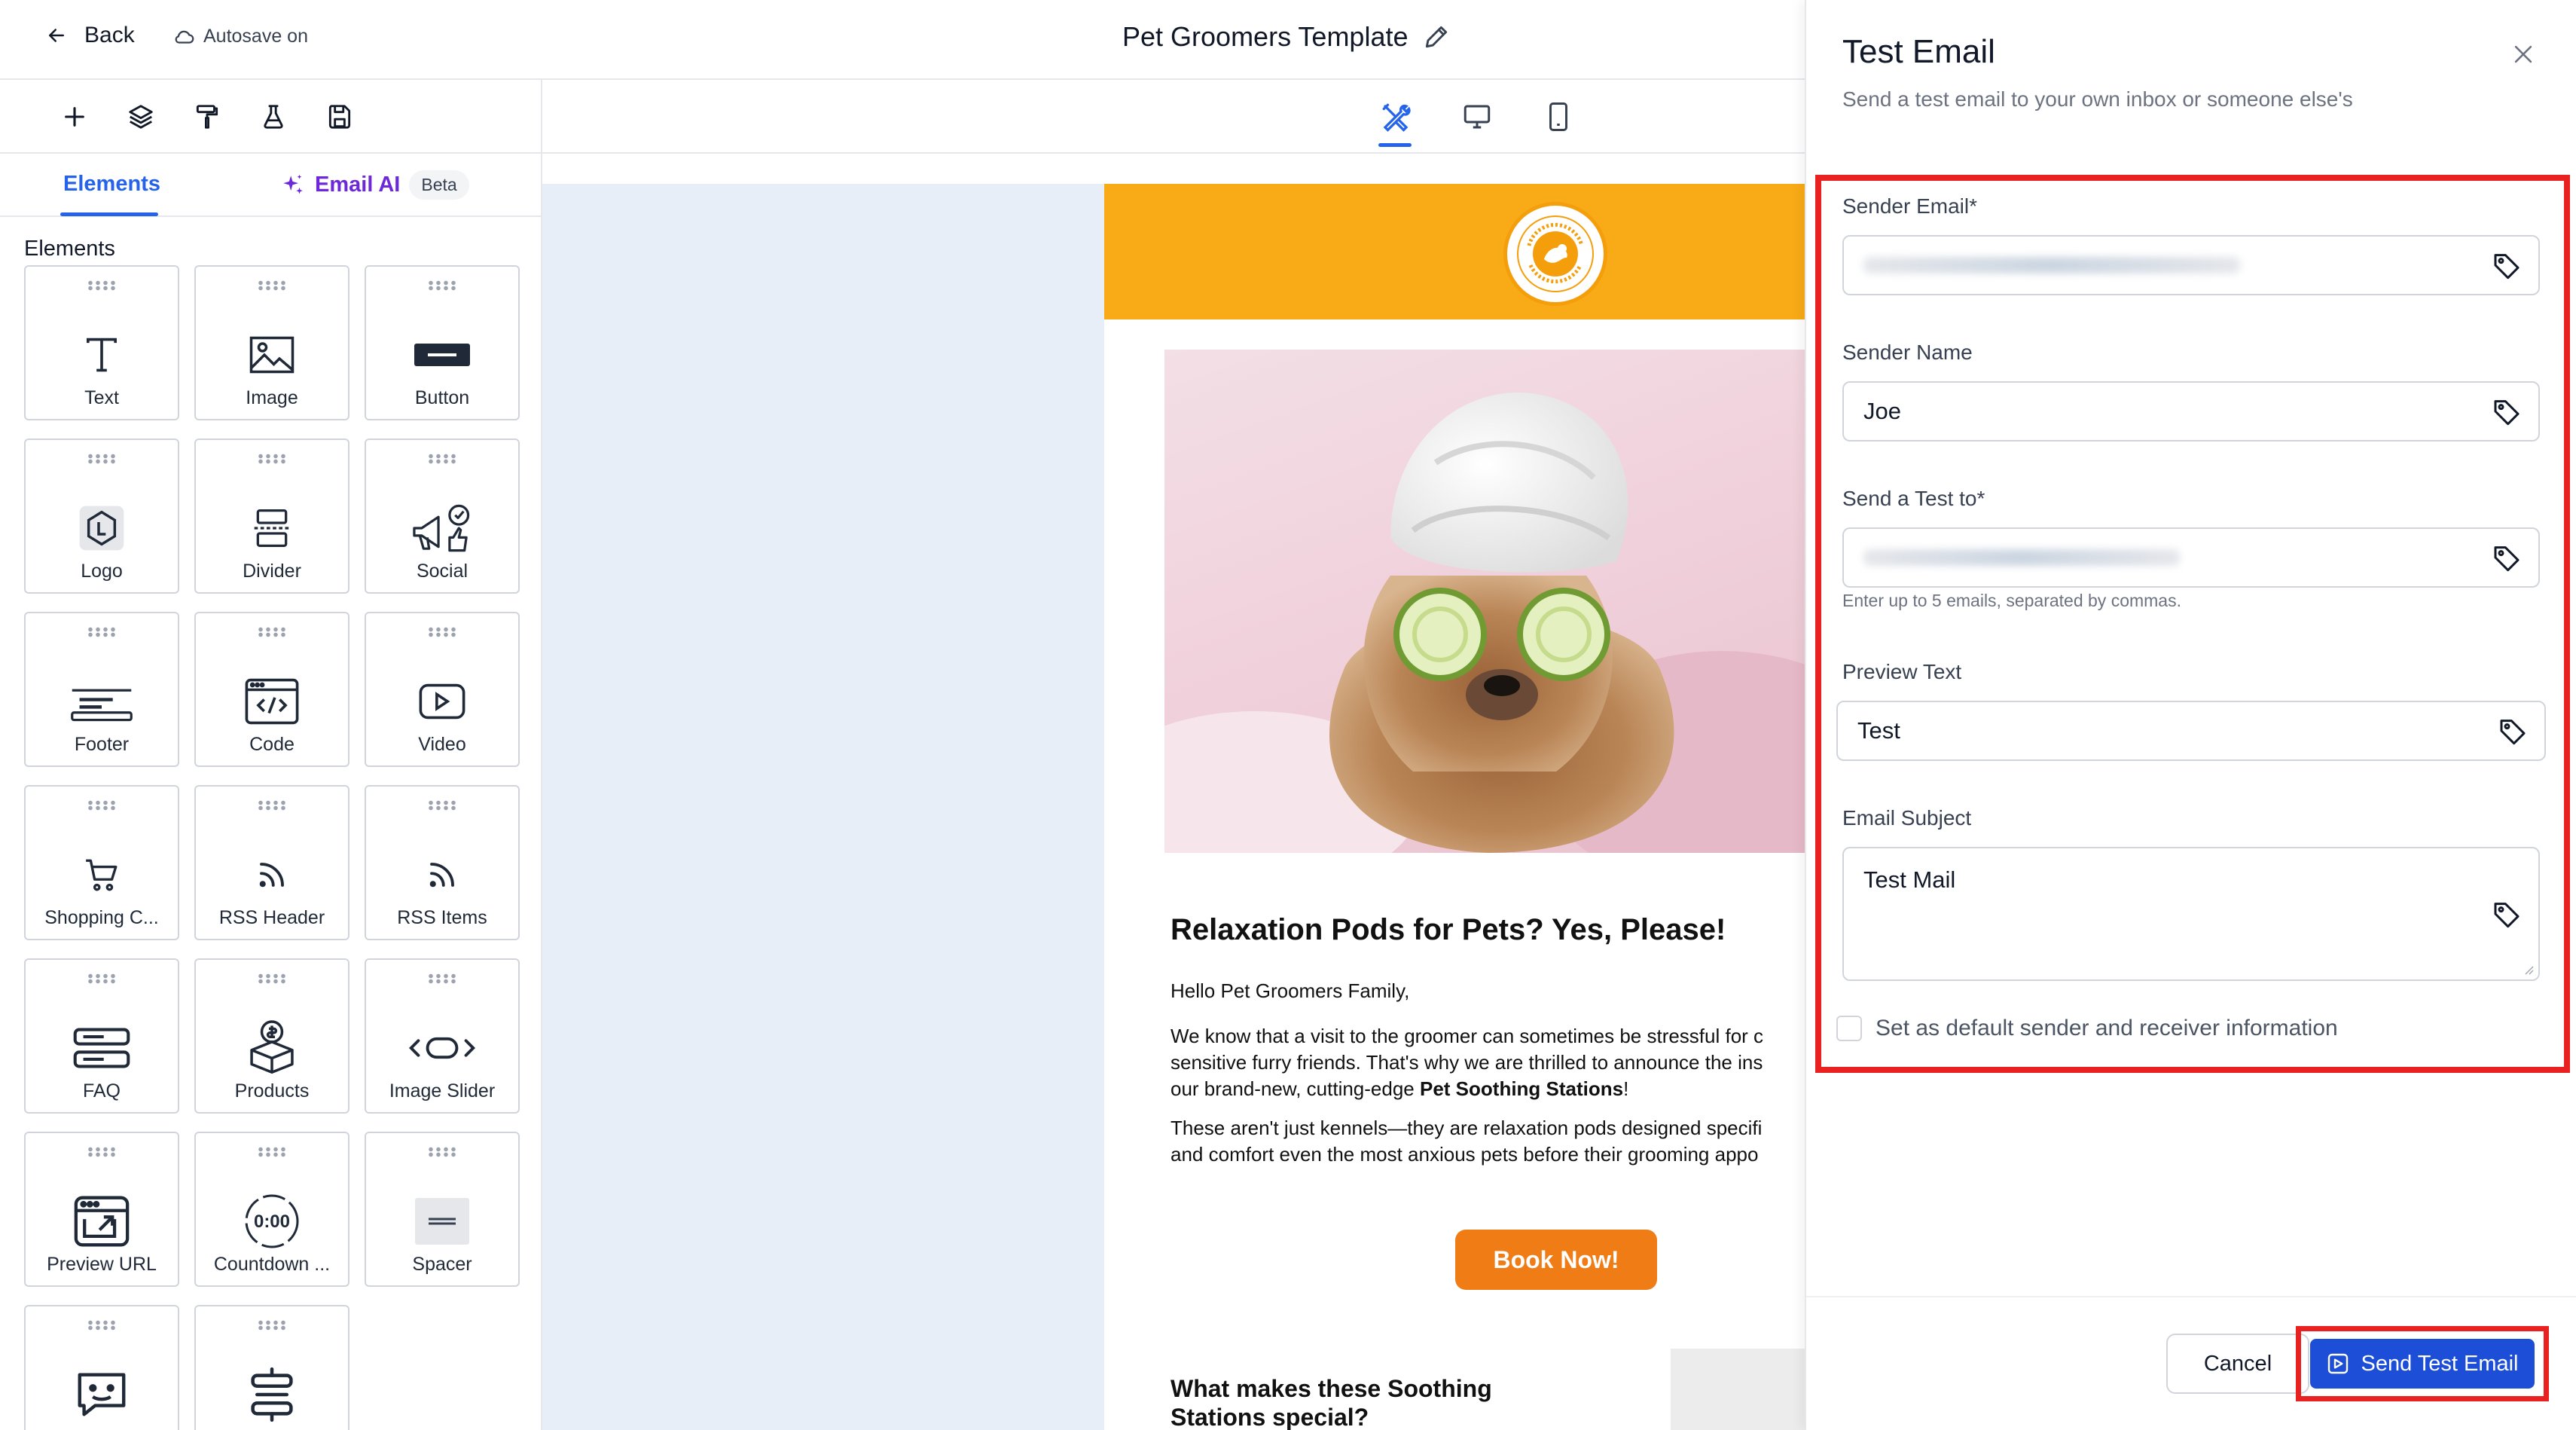 This screenshot has height=1430, width=2576. I want to click on chatbot-icon, so click(102, 1394).